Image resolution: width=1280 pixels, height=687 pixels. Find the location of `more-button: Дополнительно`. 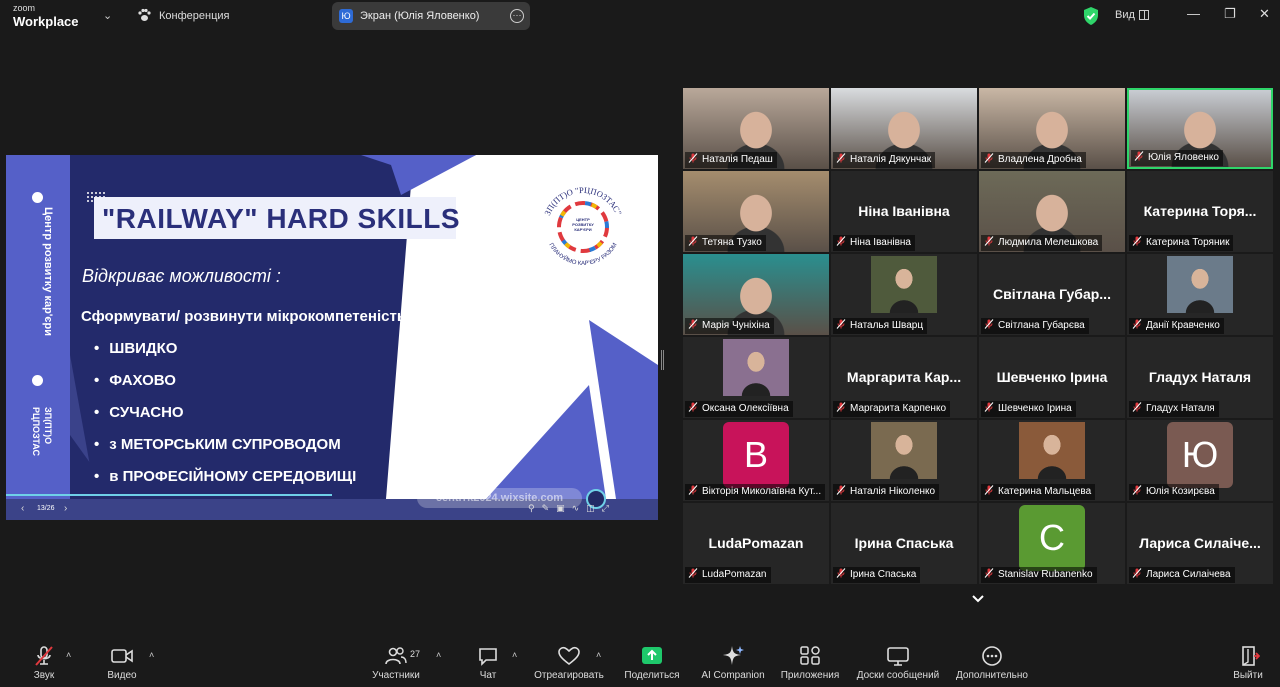

more-button: Дополнительно is located at coordinates (992, 662).